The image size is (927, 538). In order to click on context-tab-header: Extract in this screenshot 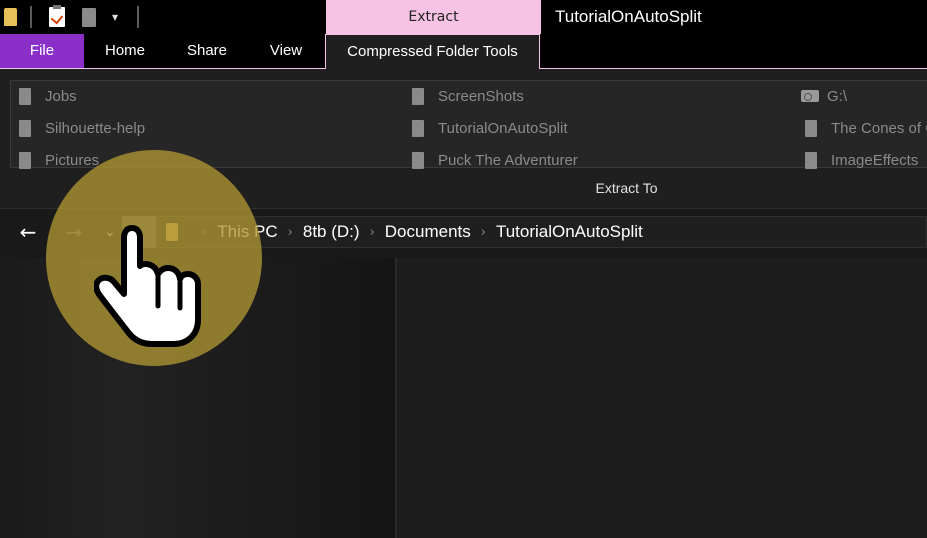, I will do `click(433, 17)`.